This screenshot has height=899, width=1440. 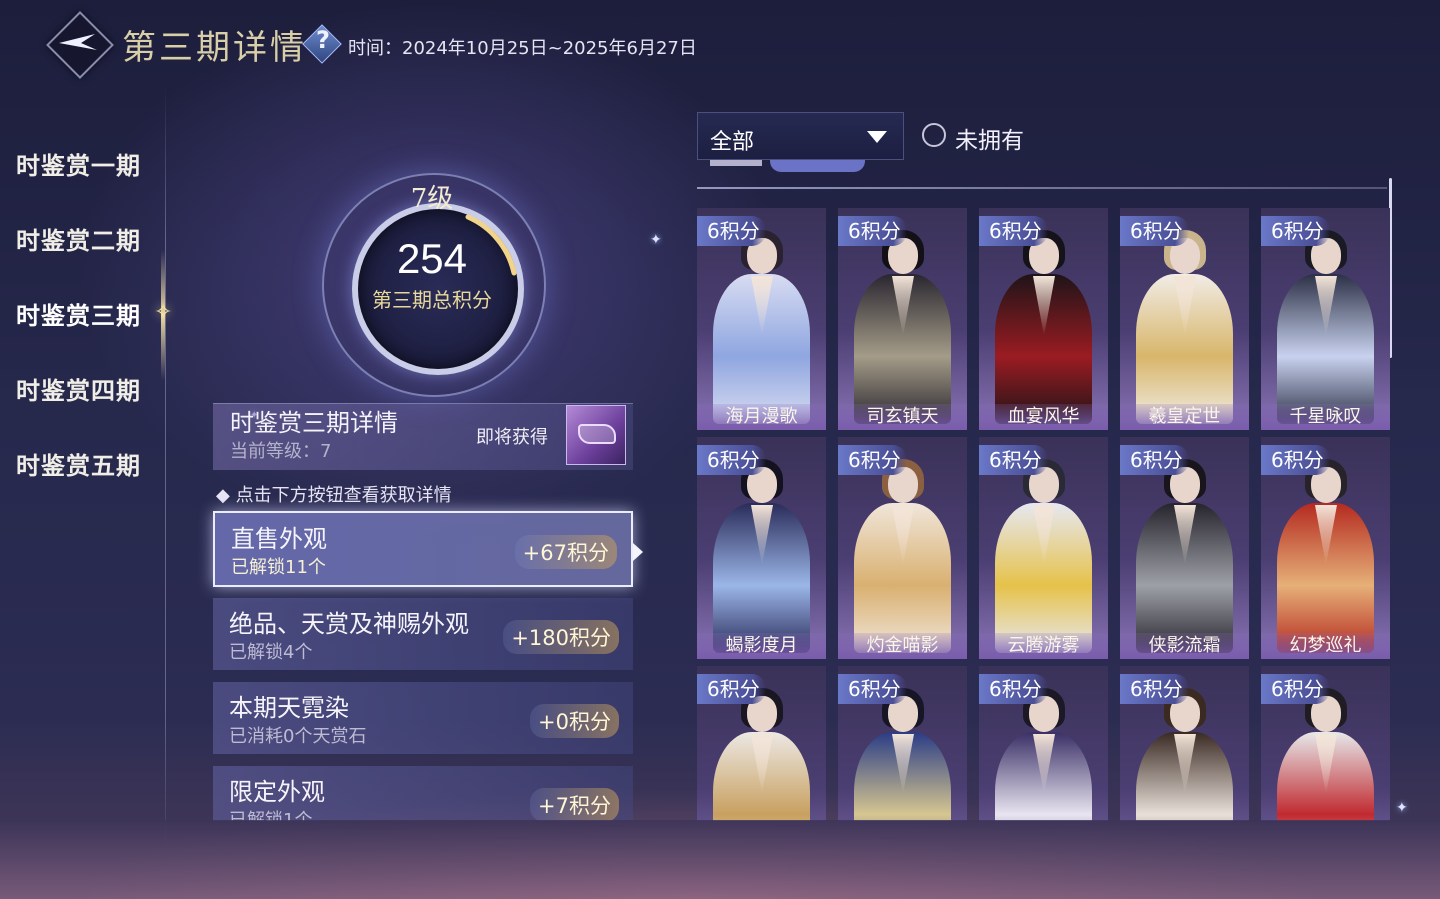 What do you see at coordinates (1325, 319) in the screenshot?
I see `outfit-card: 6积分千星咏叹` at bounding box center [1325, 319].